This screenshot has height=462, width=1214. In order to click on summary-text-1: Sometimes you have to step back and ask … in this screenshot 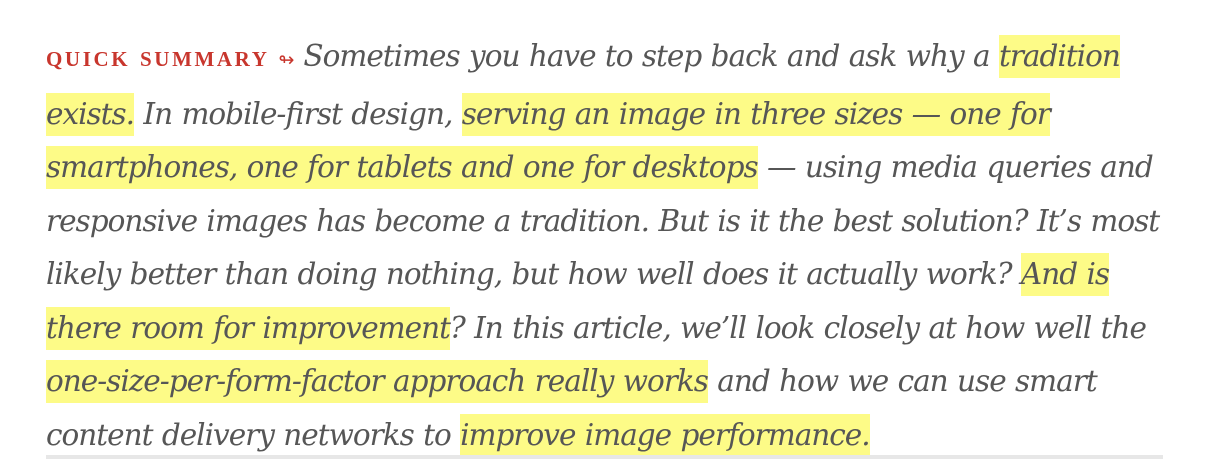, I will do `click(651, 56)`.